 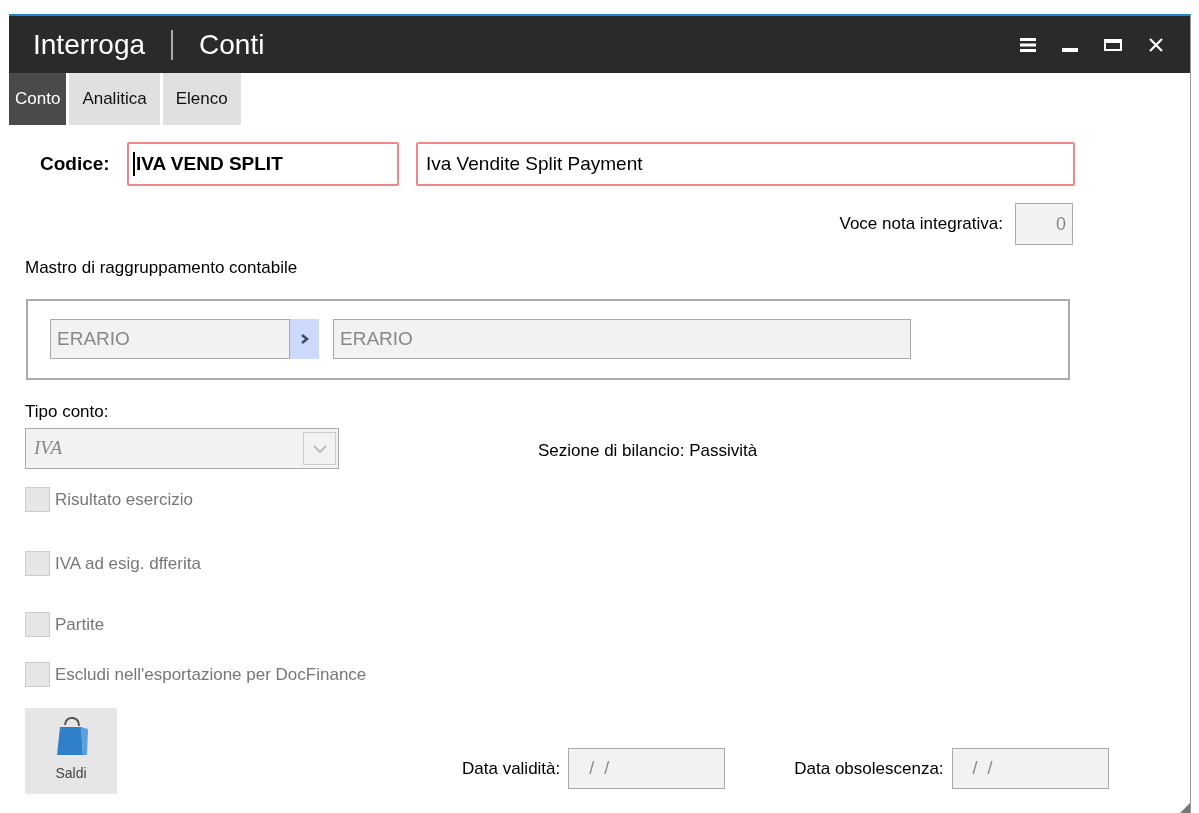 I want to click on resize-grip-icon, so click(x=1185, y=808).